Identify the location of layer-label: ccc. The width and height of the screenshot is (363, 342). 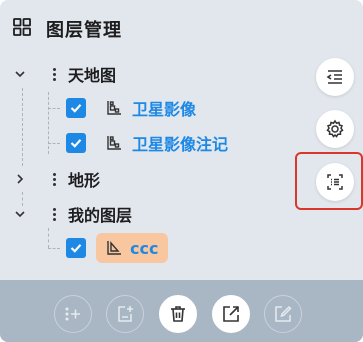
(144, 248).